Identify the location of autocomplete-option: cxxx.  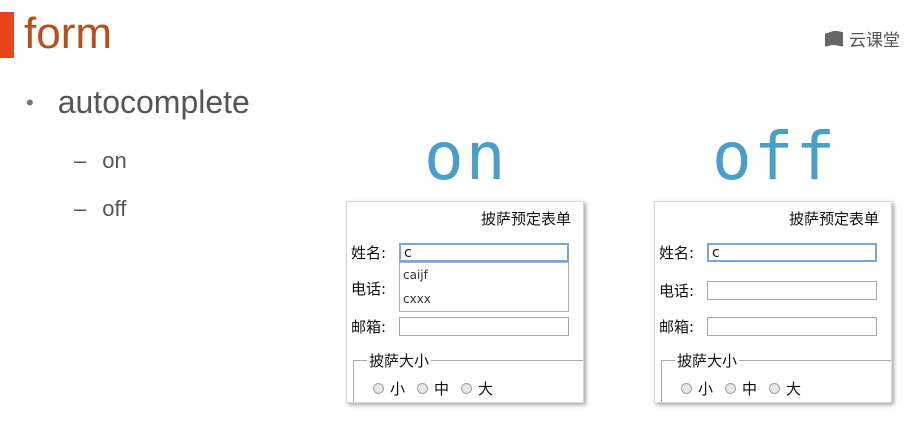
(484, 299).